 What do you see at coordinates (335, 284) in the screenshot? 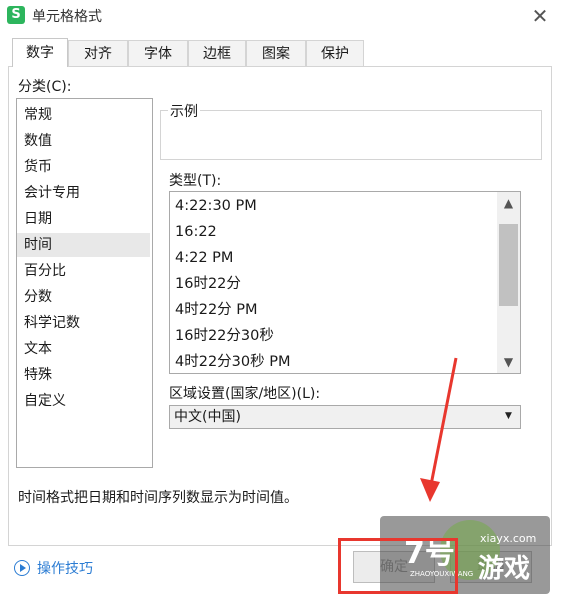
I see `type-item: 16时22分` at bounding box center [335, 284].